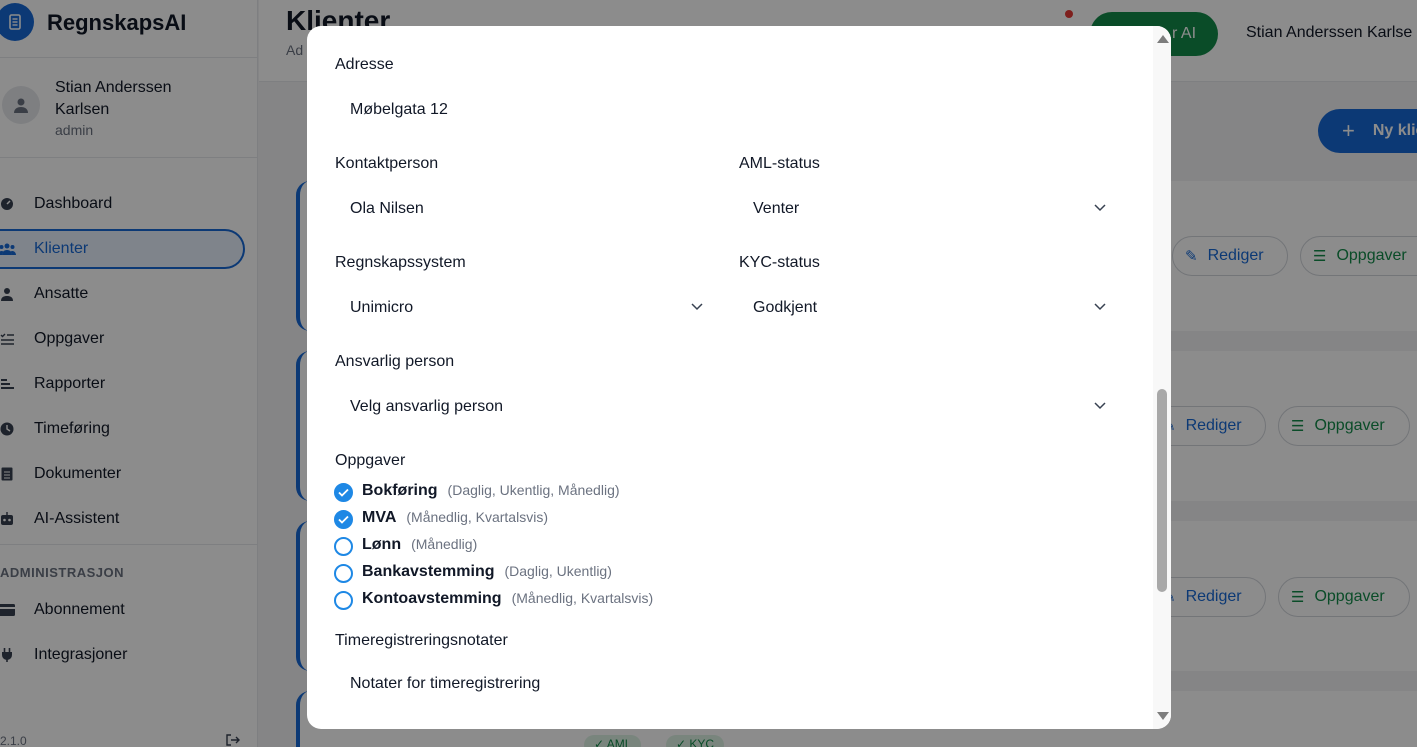 The image size is (1417, 747). Describe the element at coordinates (382, 544) in the screenshot. I see `task-name: Lønn` at that location.